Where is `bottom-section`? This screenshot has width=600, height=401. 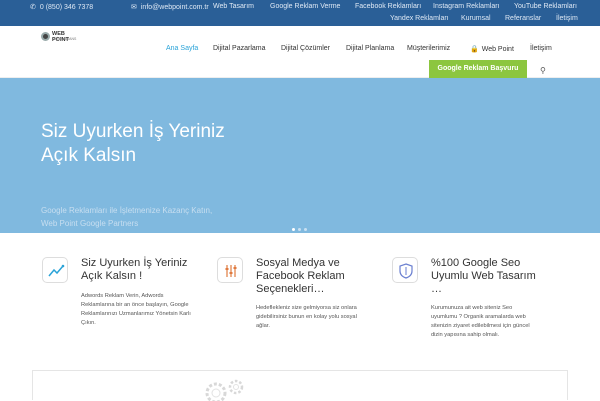 bottom-section is located at coordinates (300, 385).